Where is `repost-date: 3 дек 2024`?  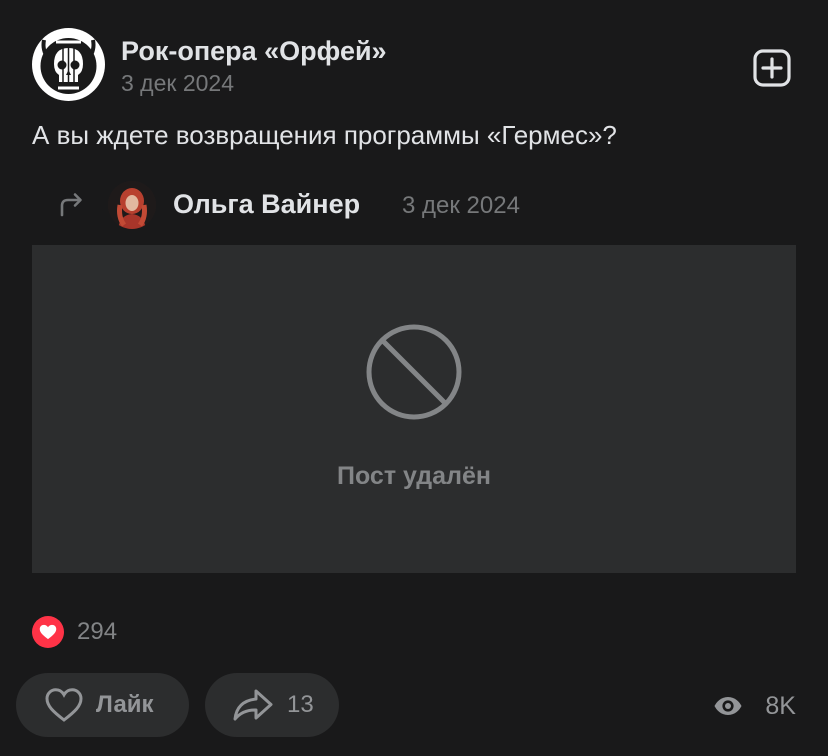 repost-date: 3 дек 2024 is located at coordinates (461, 205).